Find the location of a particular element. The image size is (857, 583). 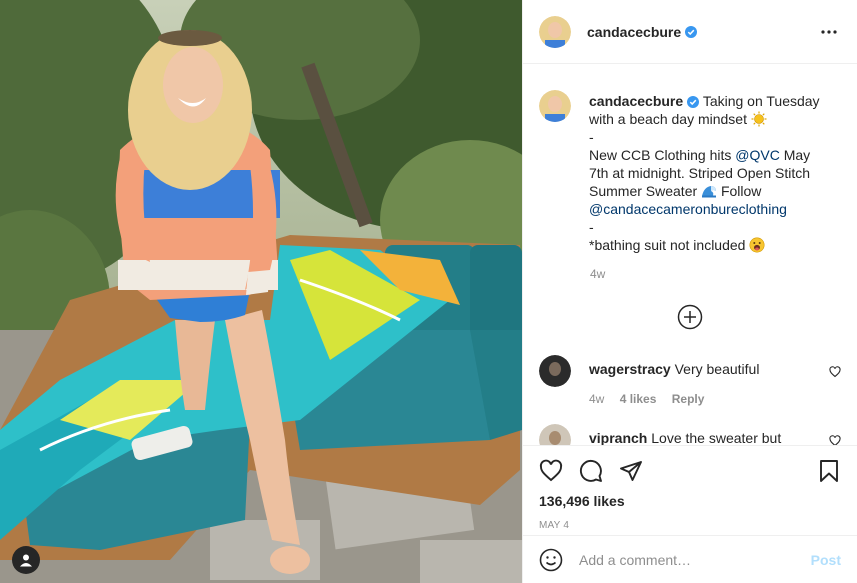

smile-icon is located at coordinates (551, 560).